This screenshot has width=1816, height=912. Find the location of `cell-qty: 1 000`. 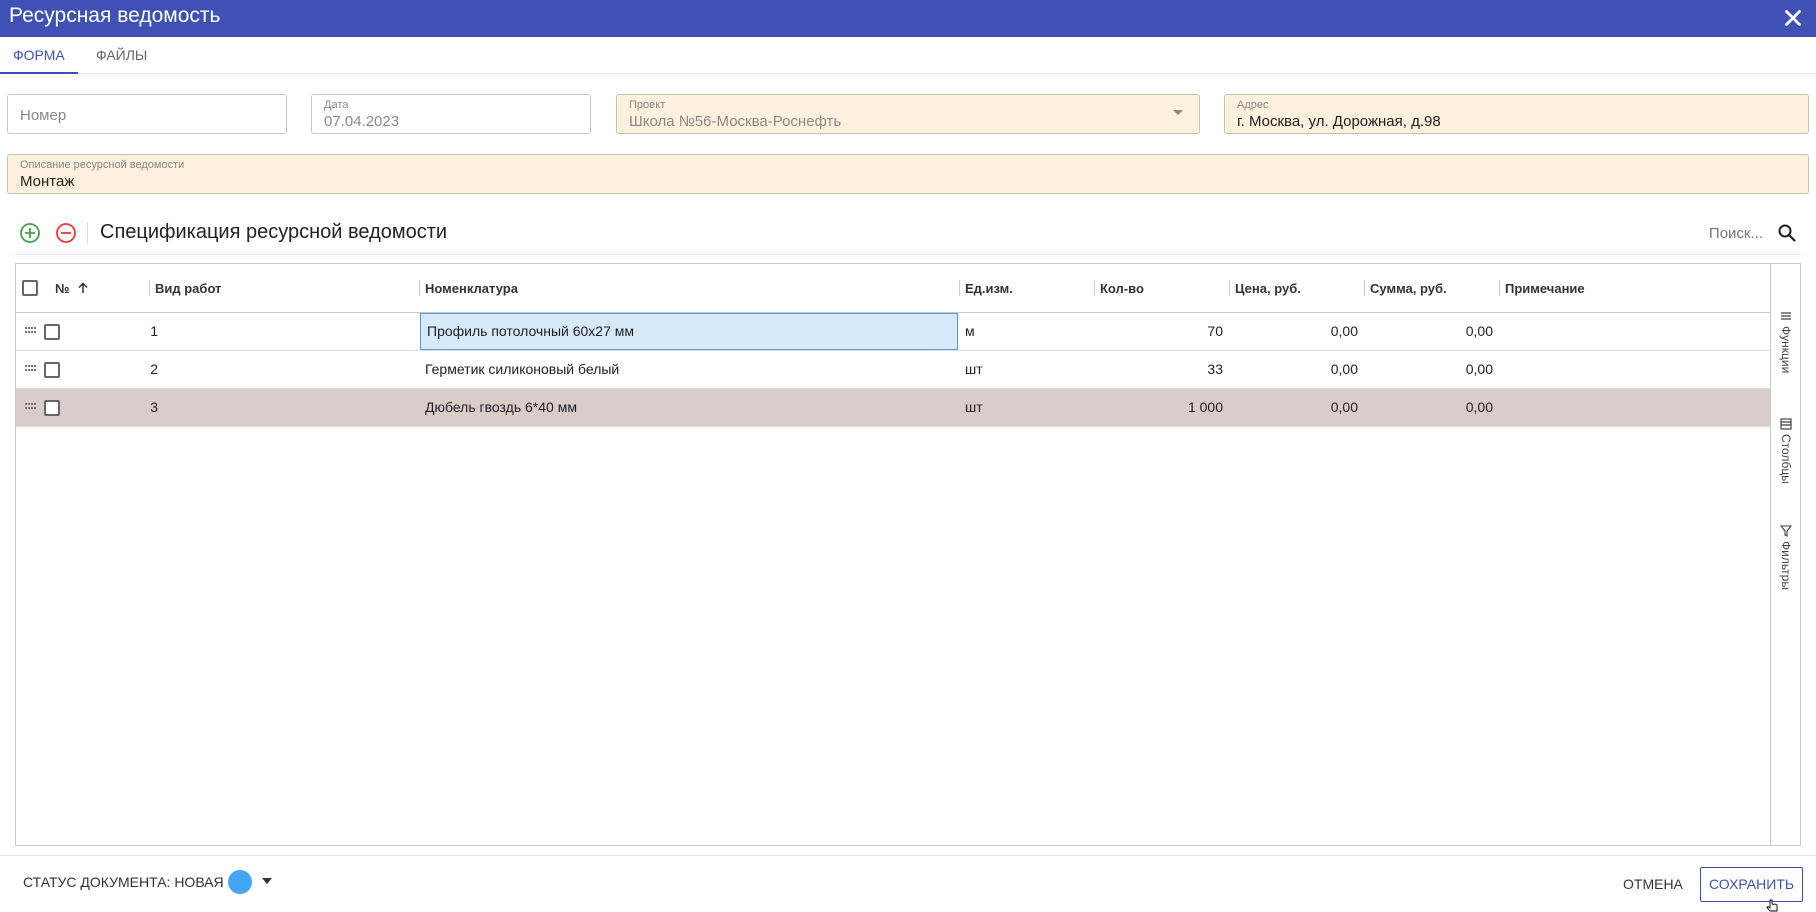

cell-qty: 1 000 is located at coordinates (1161, 407).